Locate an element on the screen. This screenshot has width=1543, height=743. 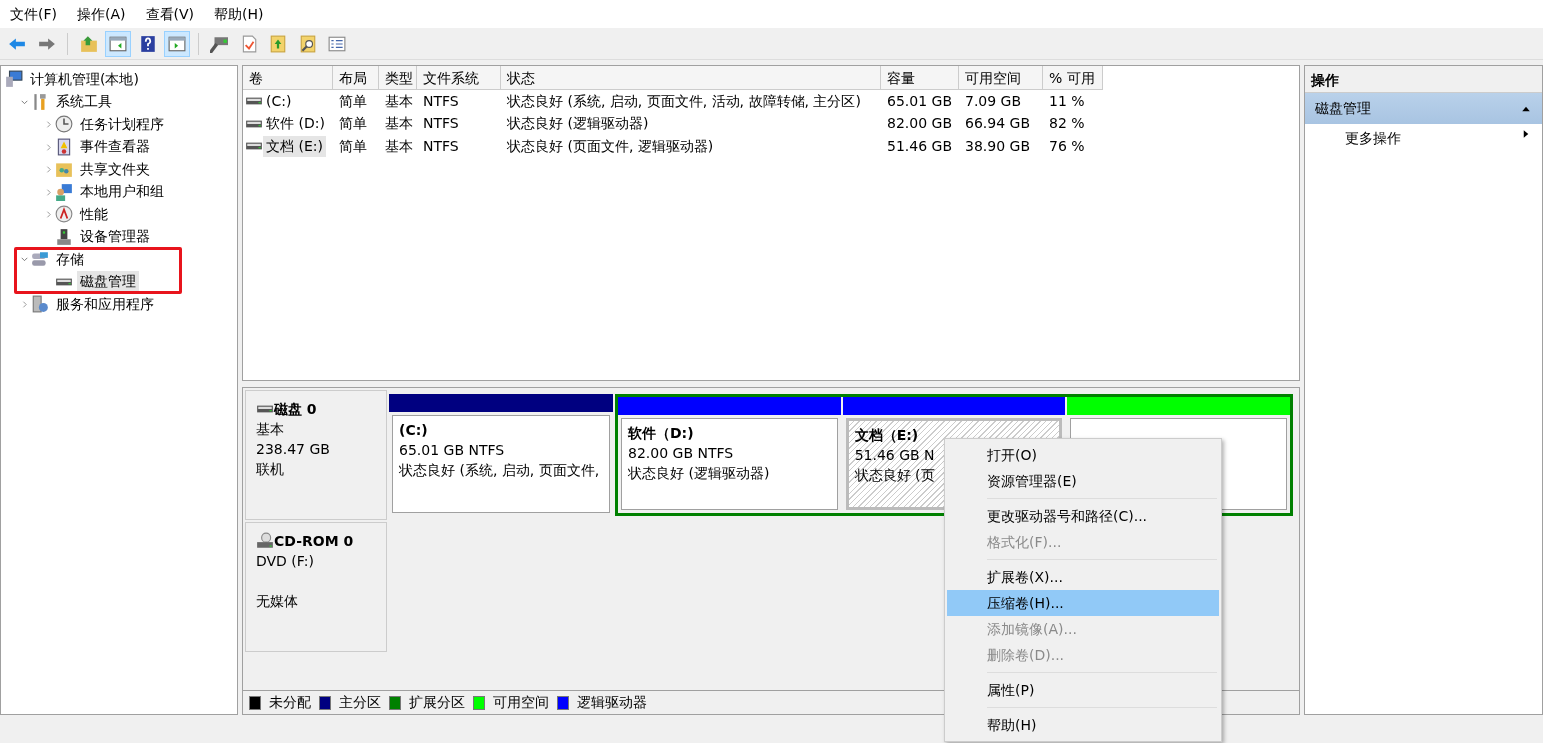
table-cell-text: 51.46 GB is located at coordinates (919, 146).